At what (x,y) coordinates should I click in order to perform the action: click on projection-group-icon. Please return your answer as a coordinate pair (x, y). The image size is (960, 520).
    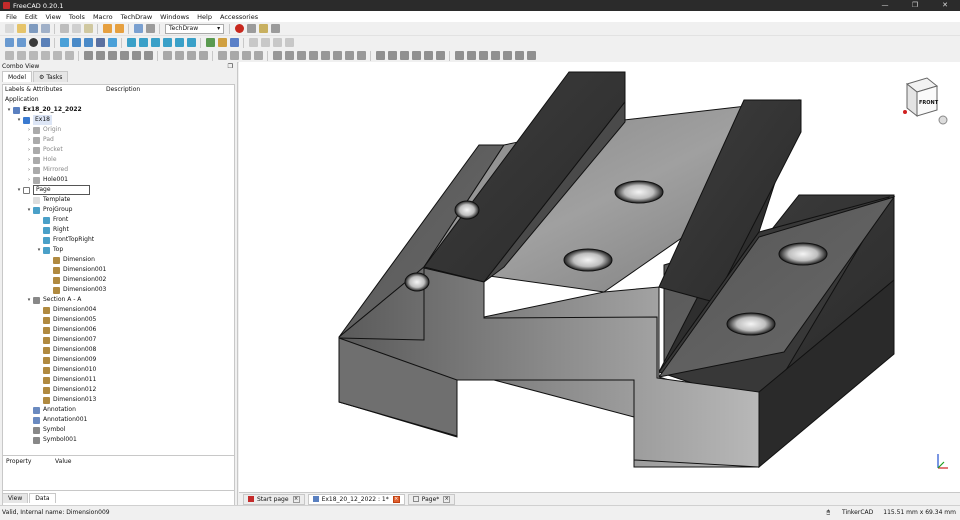
    Looking at the image, I should click on (33, 55).